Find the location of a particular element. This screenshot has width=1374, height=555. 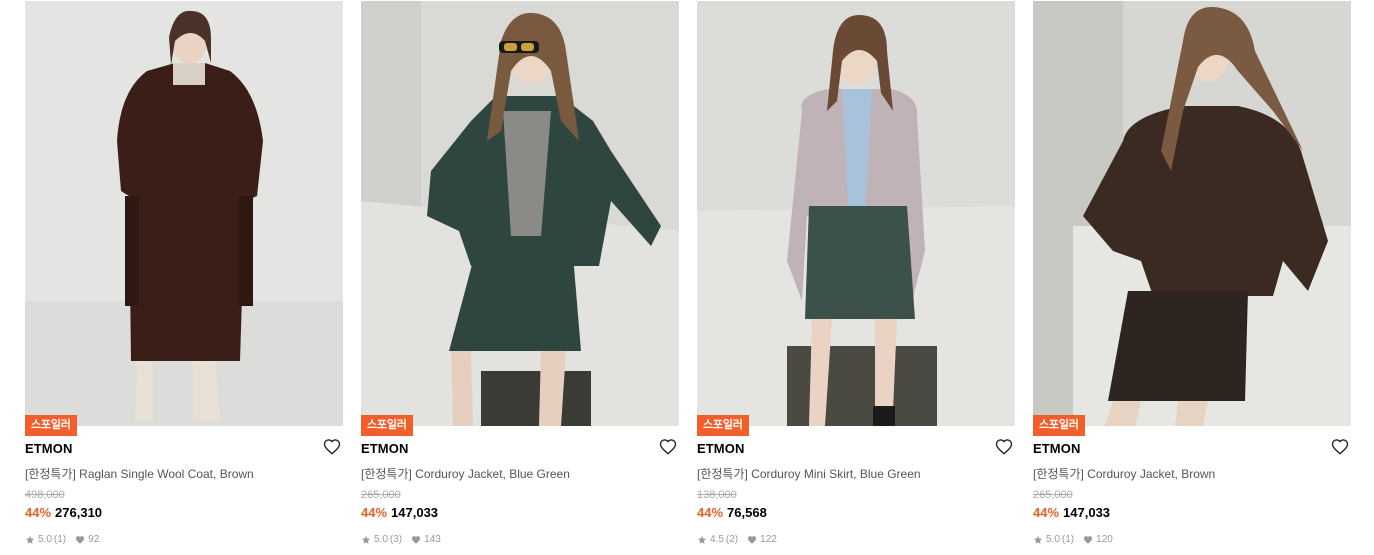

sale-price: 76,568 is located at coordinates (747, 512).